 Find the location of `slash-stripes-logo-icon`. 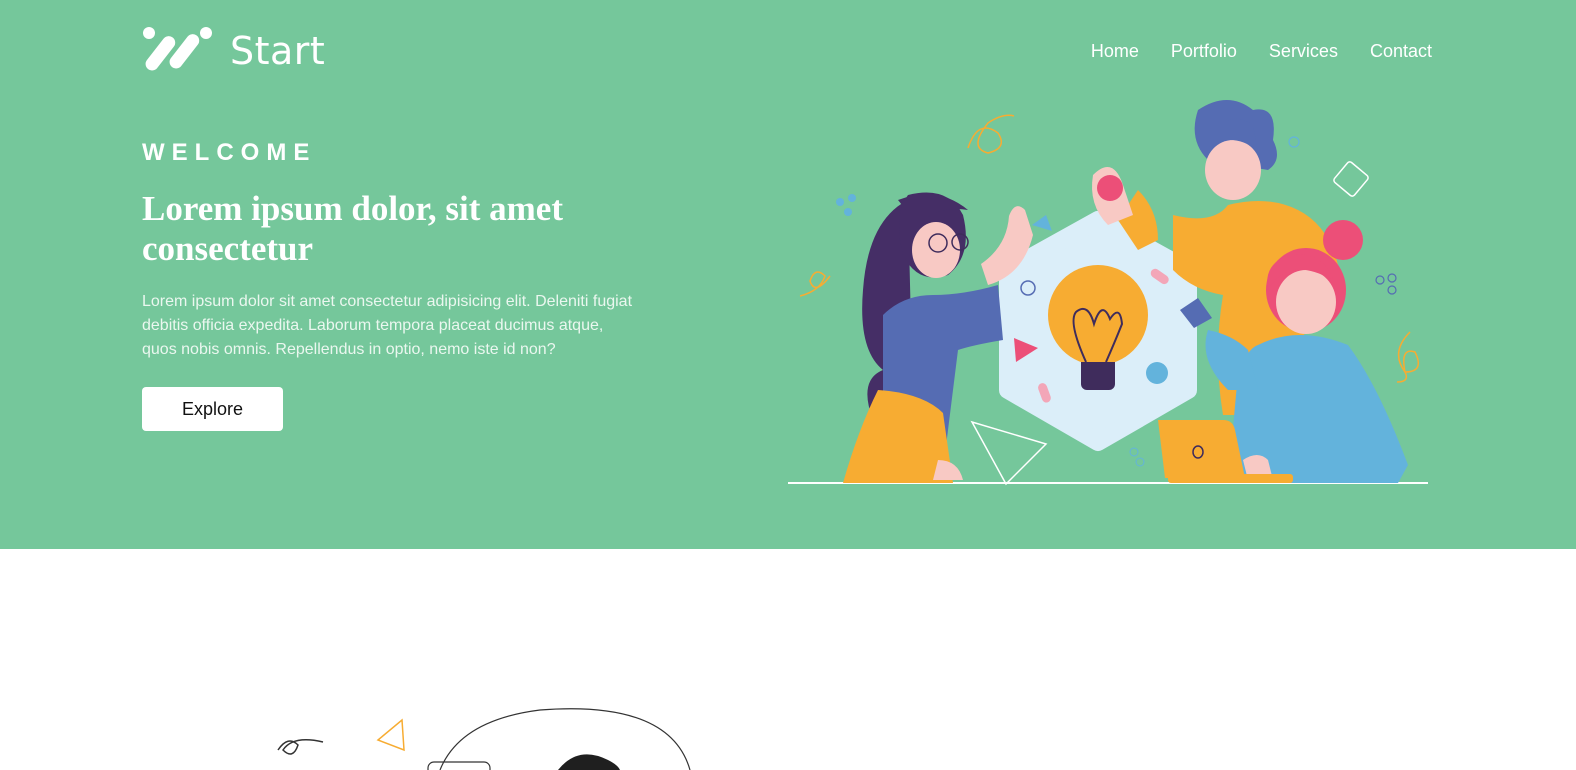

slash-stripes-logo-icon is located at coordinates (177, 49).